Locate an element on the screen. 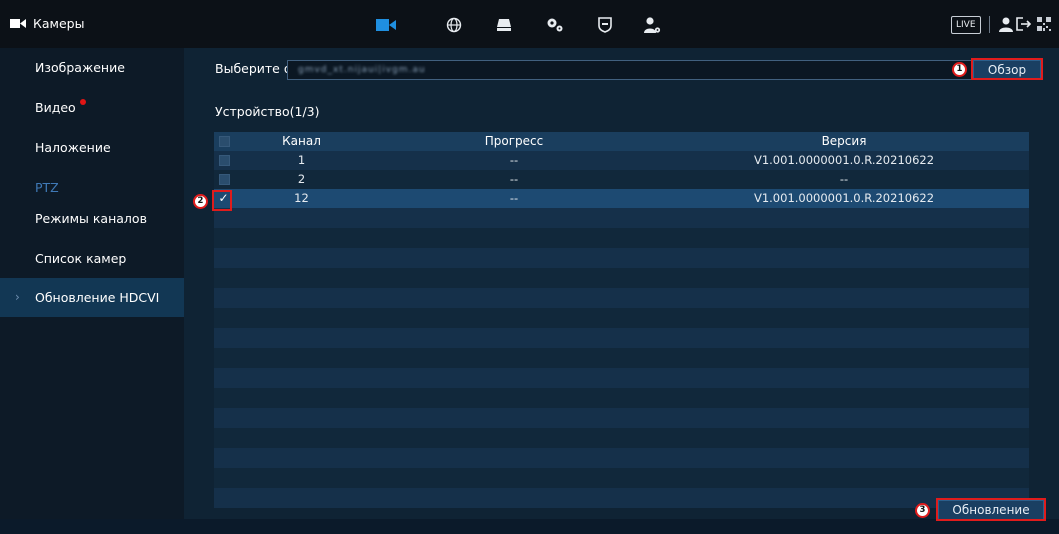 Image resolution: width=1059 pixels, height=534 pixels. file-path-value: gmvd_xt.nijaui|ivgm.au is located at coordinates (362, 70).